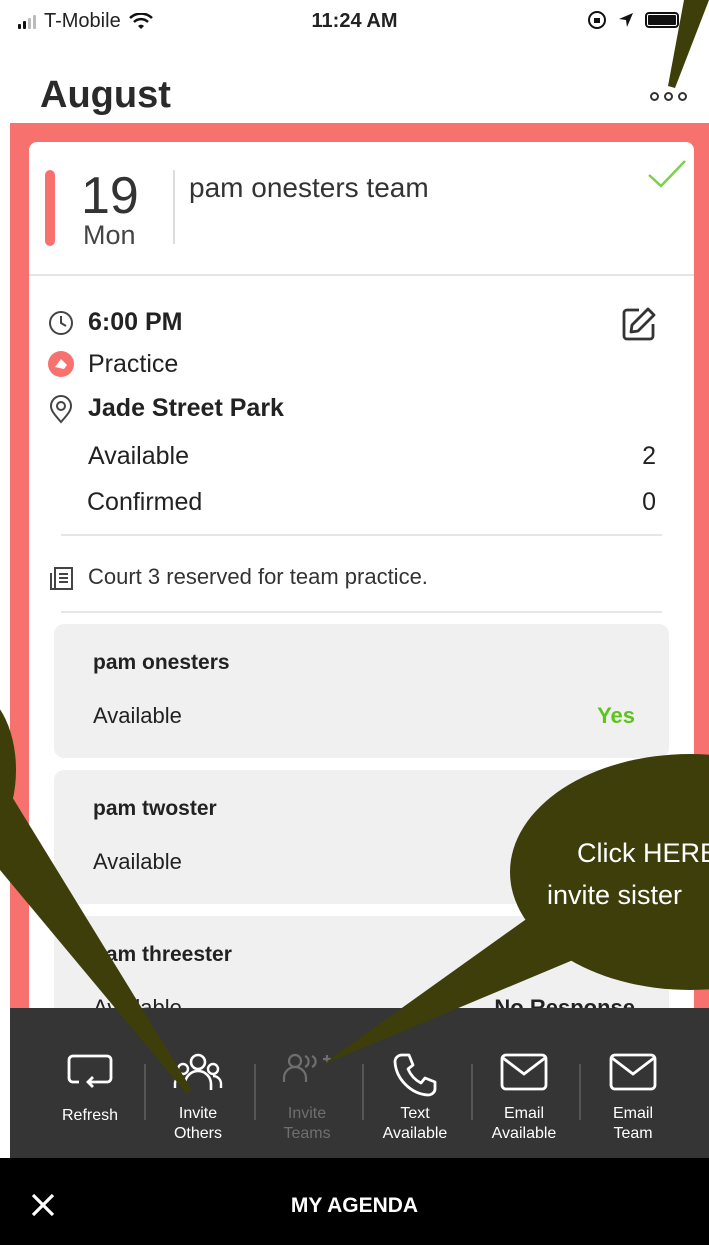 This screenshot has height=1245, width=709. What do you see at coordinates (307, 1123) in the screenshot?
I see `invite-teams-label: Invite Teams` at bounding box center [307, 1123].